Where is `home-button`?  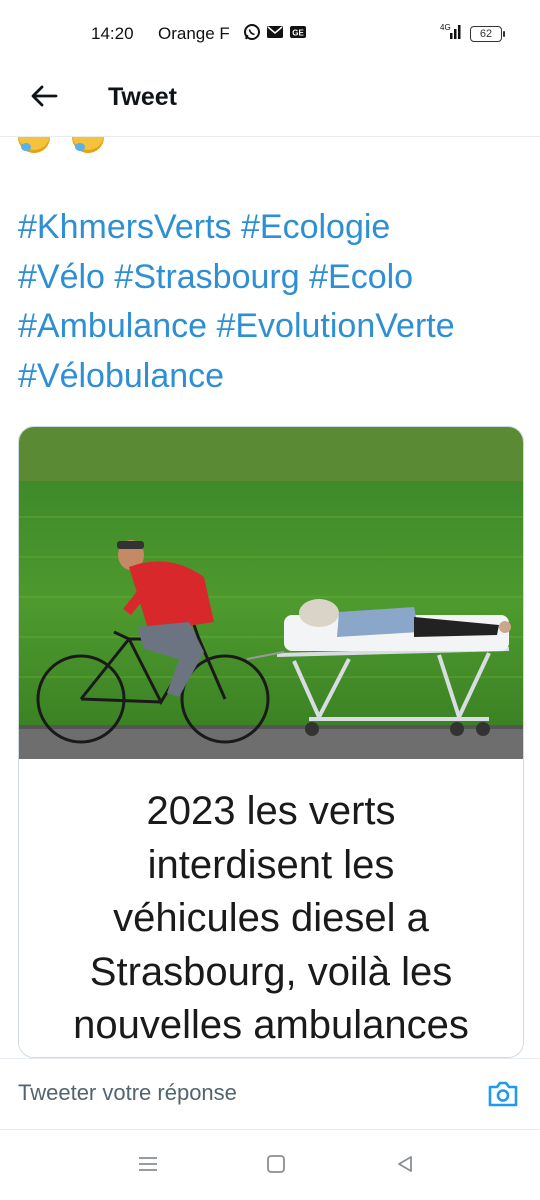
home-button is located at coordinates (276, 1166).